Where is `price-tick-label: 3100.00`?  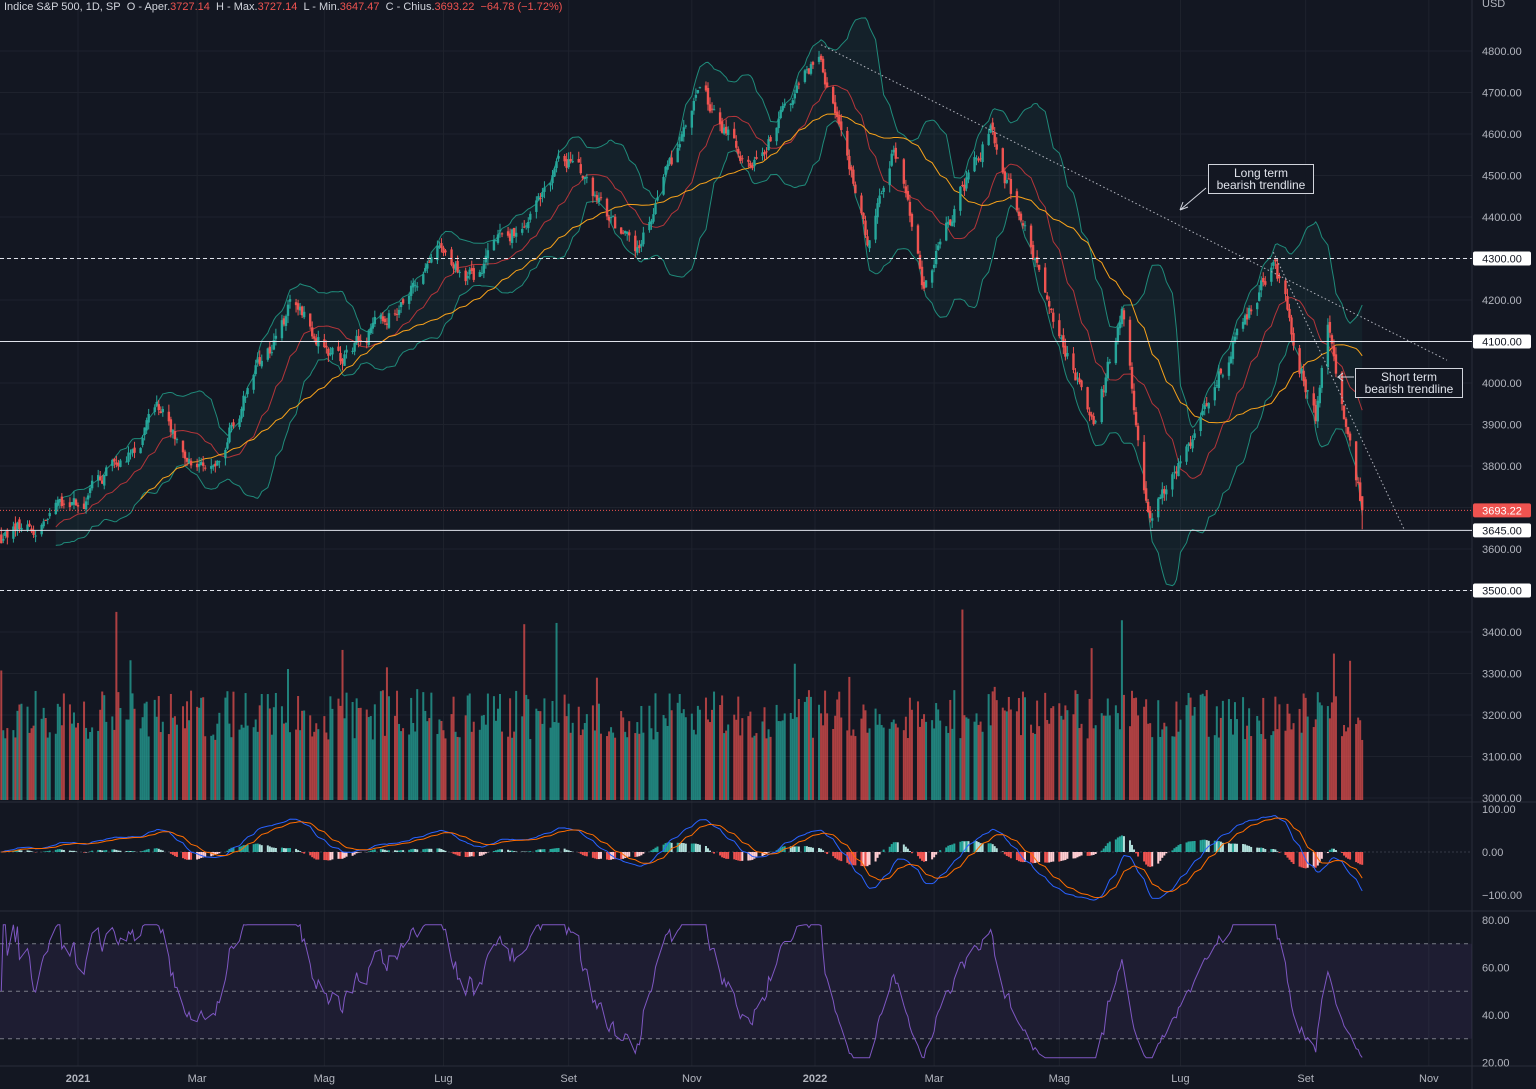
price-tick-label: 3100.00 is located at coordinates (1502, 758).